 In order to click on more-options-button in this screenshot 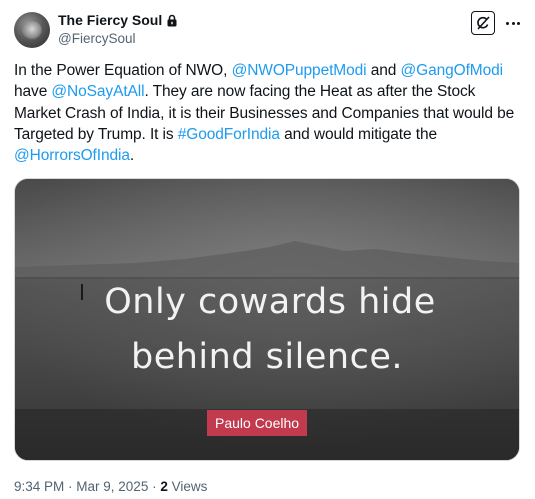, I will do `click(513, 23)`.